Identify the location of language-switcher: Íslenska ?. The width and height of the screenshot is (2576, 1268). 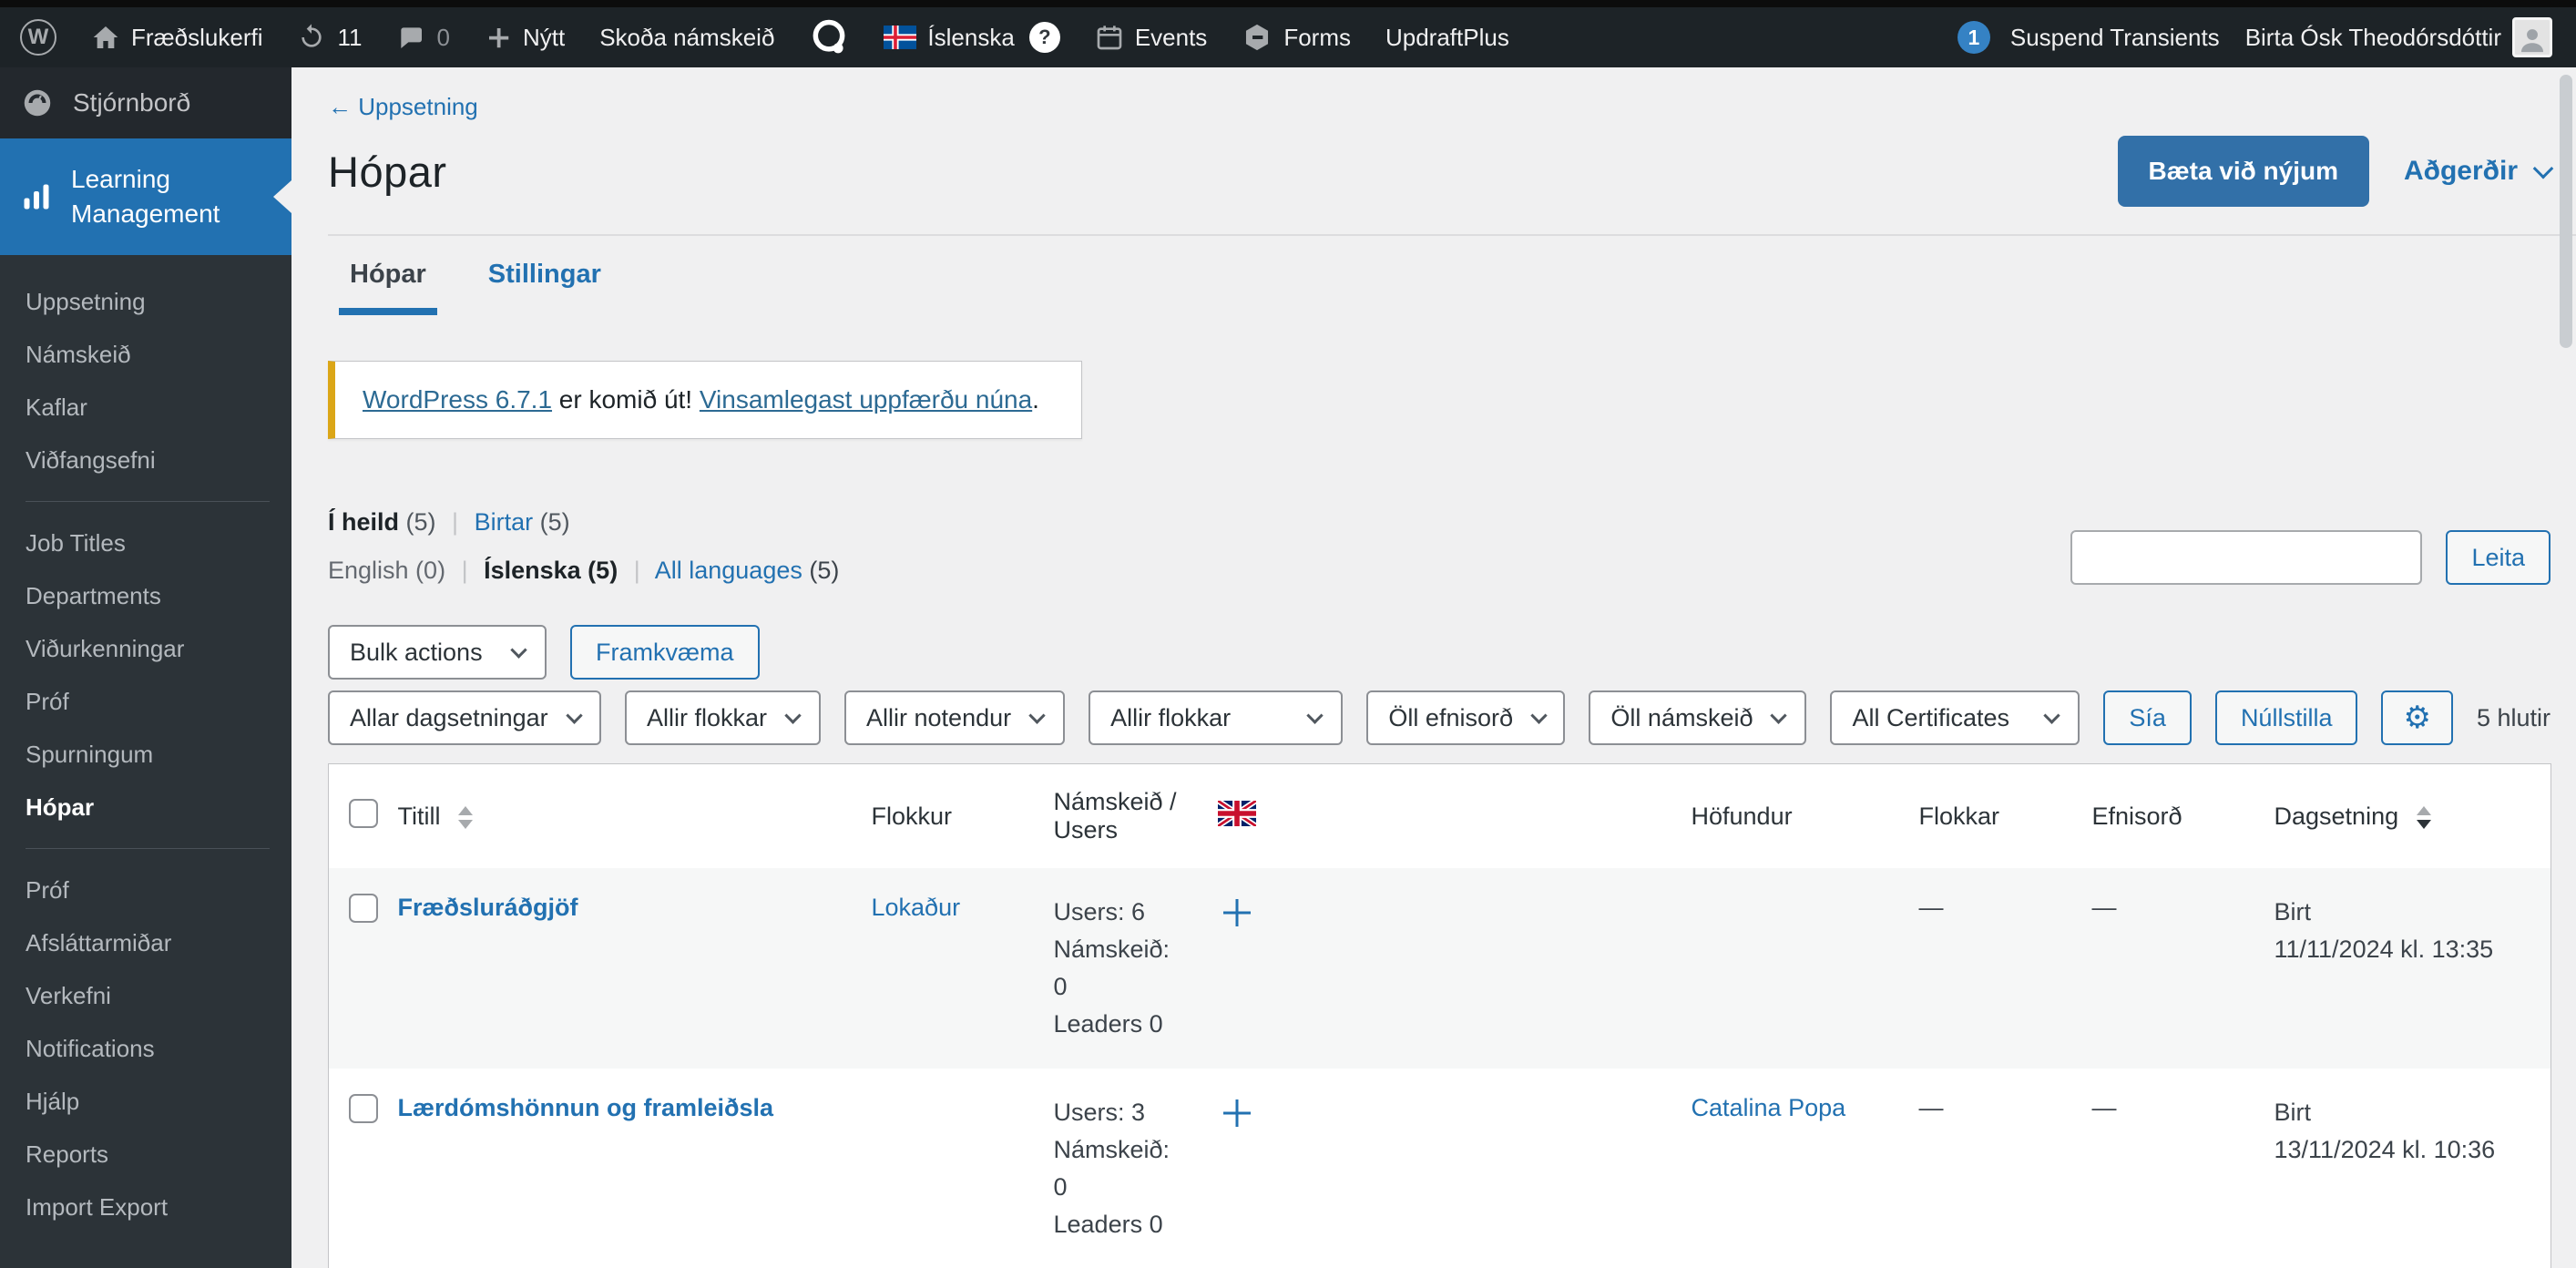
(972, 38).